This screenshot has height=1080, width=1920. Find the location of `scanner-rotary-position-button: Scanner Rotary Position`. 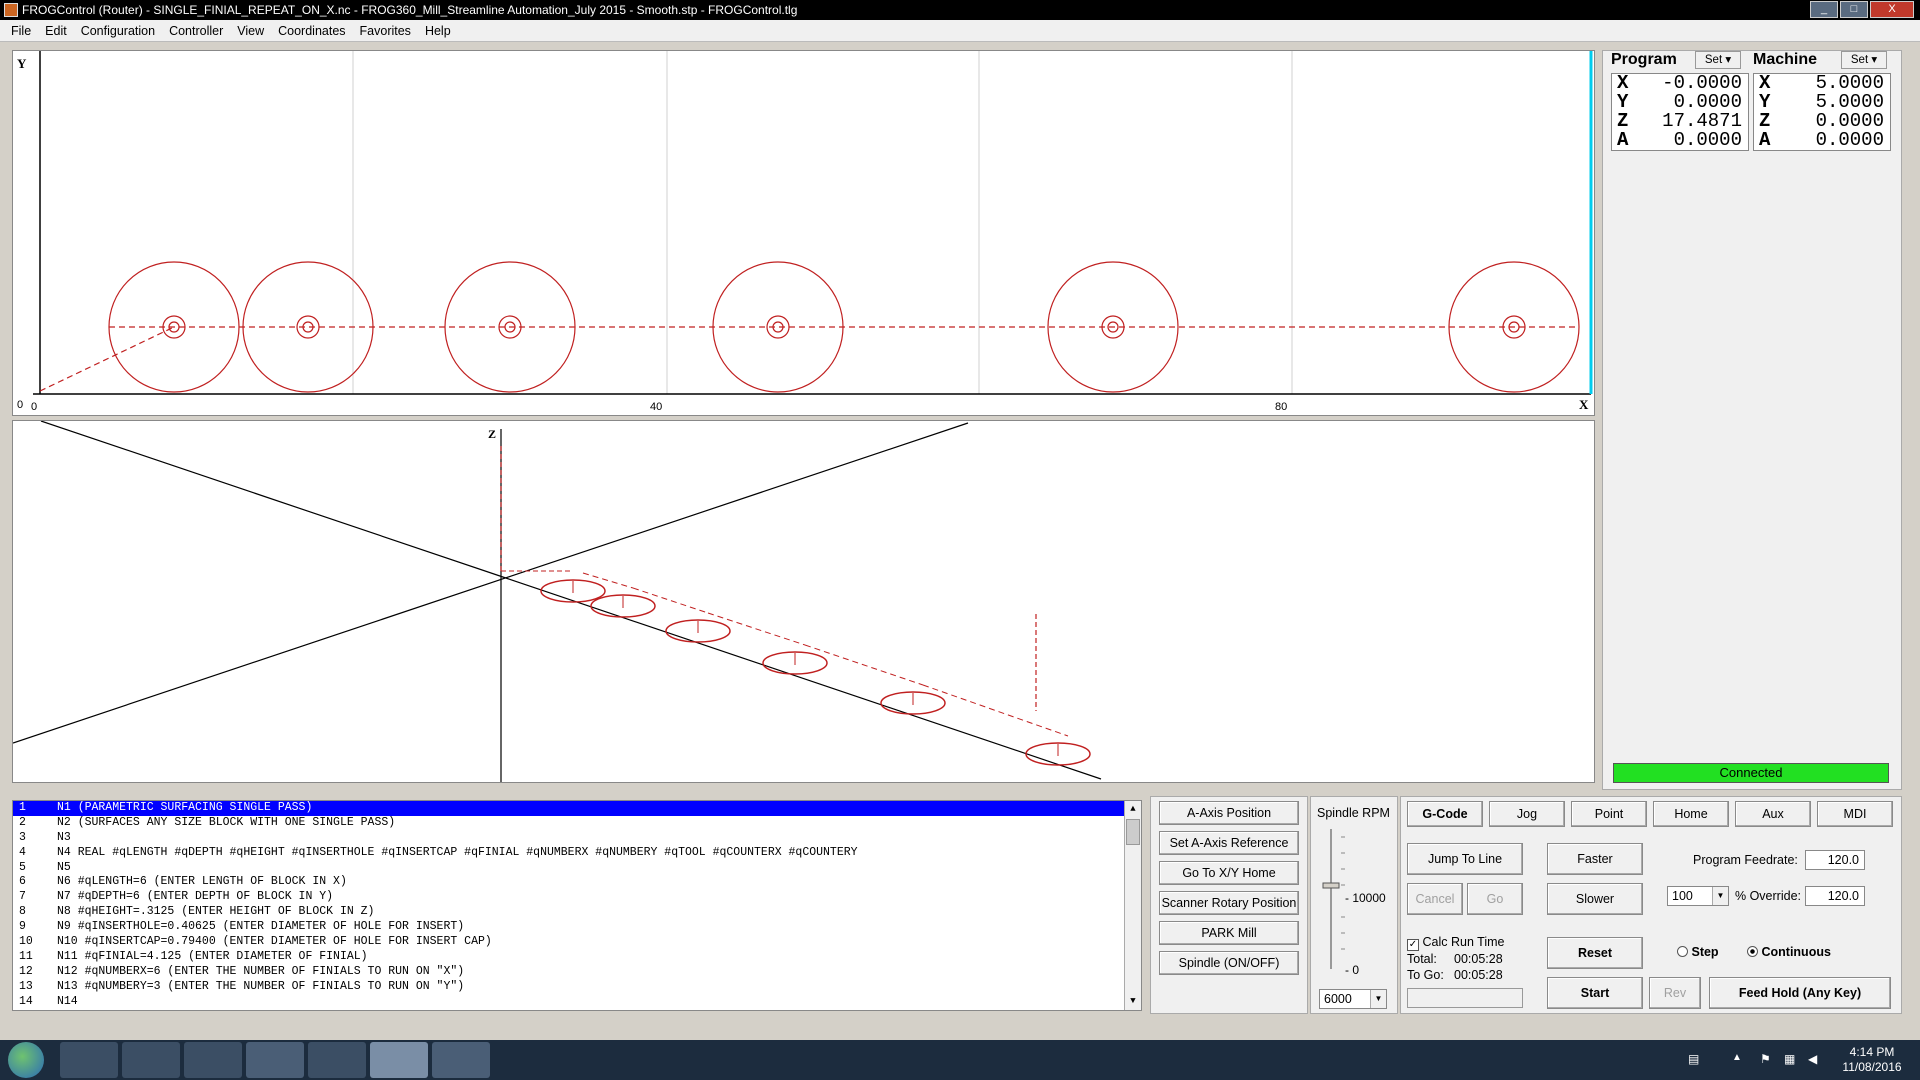

scanner-rotary-position-button: Scanner Rotary Position is located at coordinates (1229, 903).